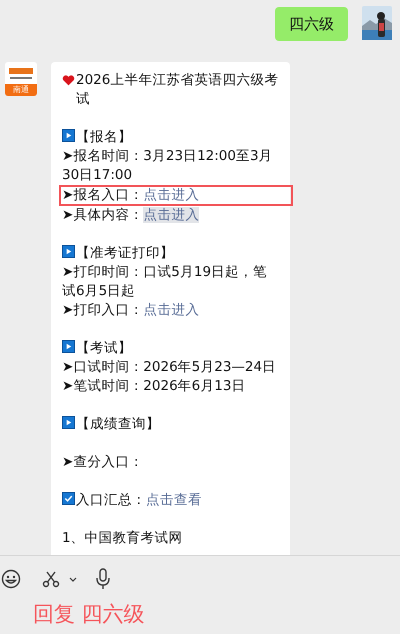 Image resolution: width=400 pixels, height=634 pixels. What do you see at coordinates (73, 579) in the screenshot?
I see `caret-icon` at bounding box center [73, 579].